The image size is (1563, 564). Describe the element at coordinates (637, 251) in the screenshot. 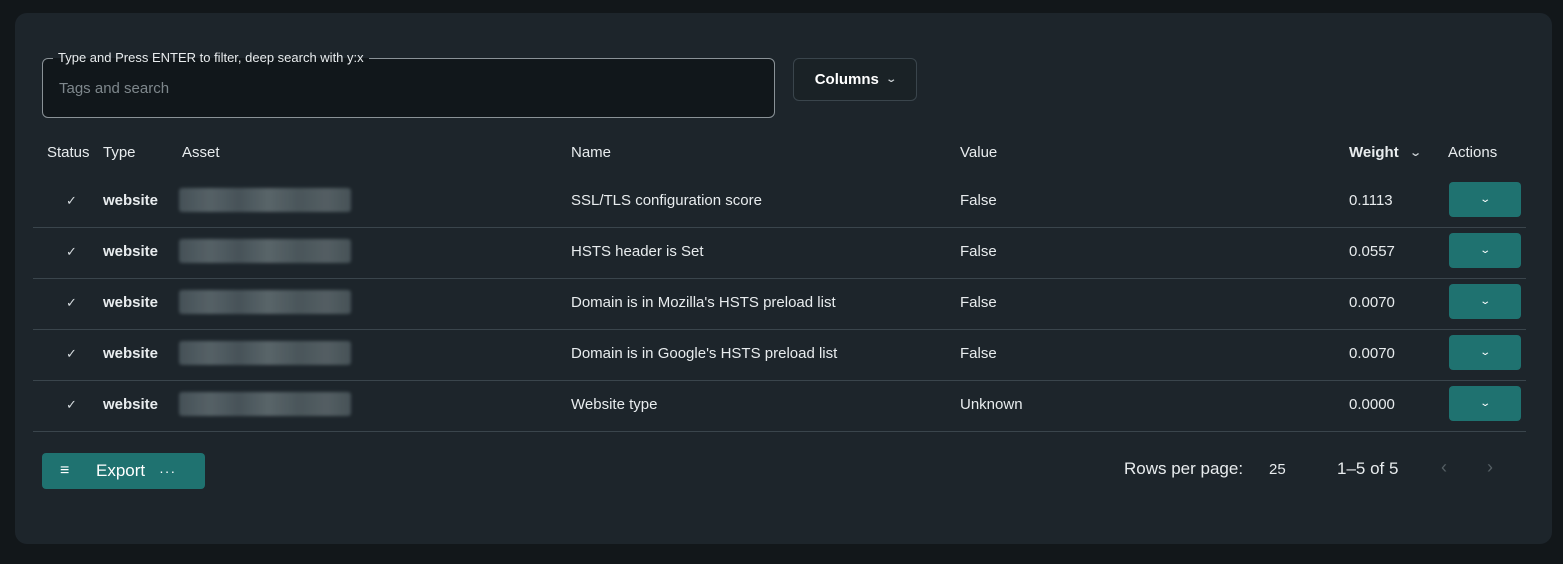

I see `row-name: HSTS header is Set` at that location.